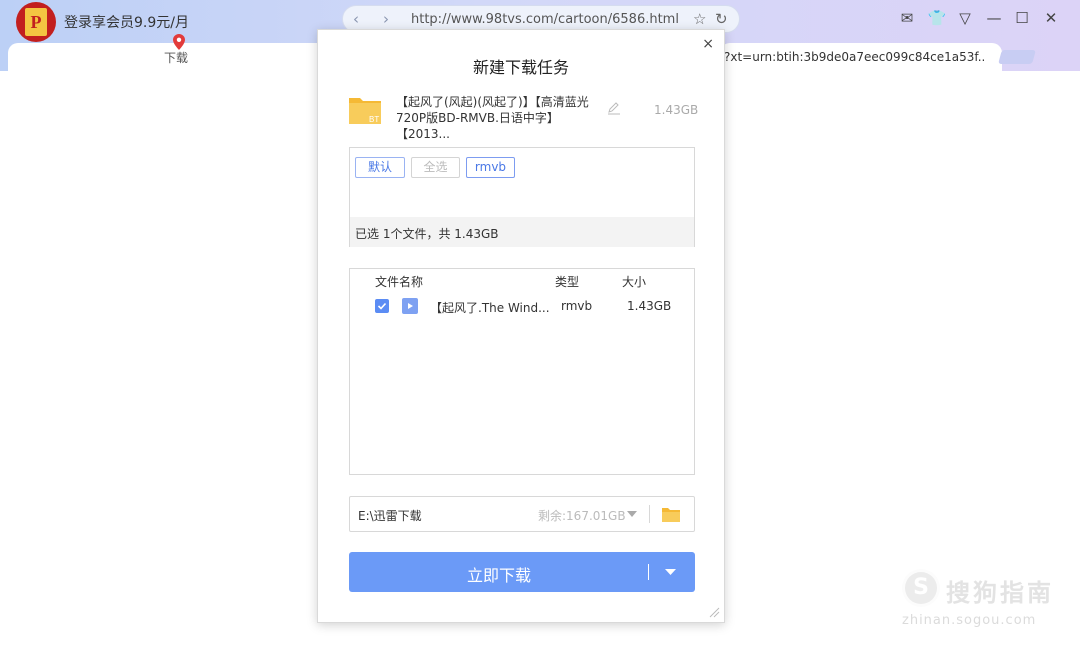  Describe the element at coordinates (994, 18) in the screenshot. I see `minimize-icon: —` at that location.